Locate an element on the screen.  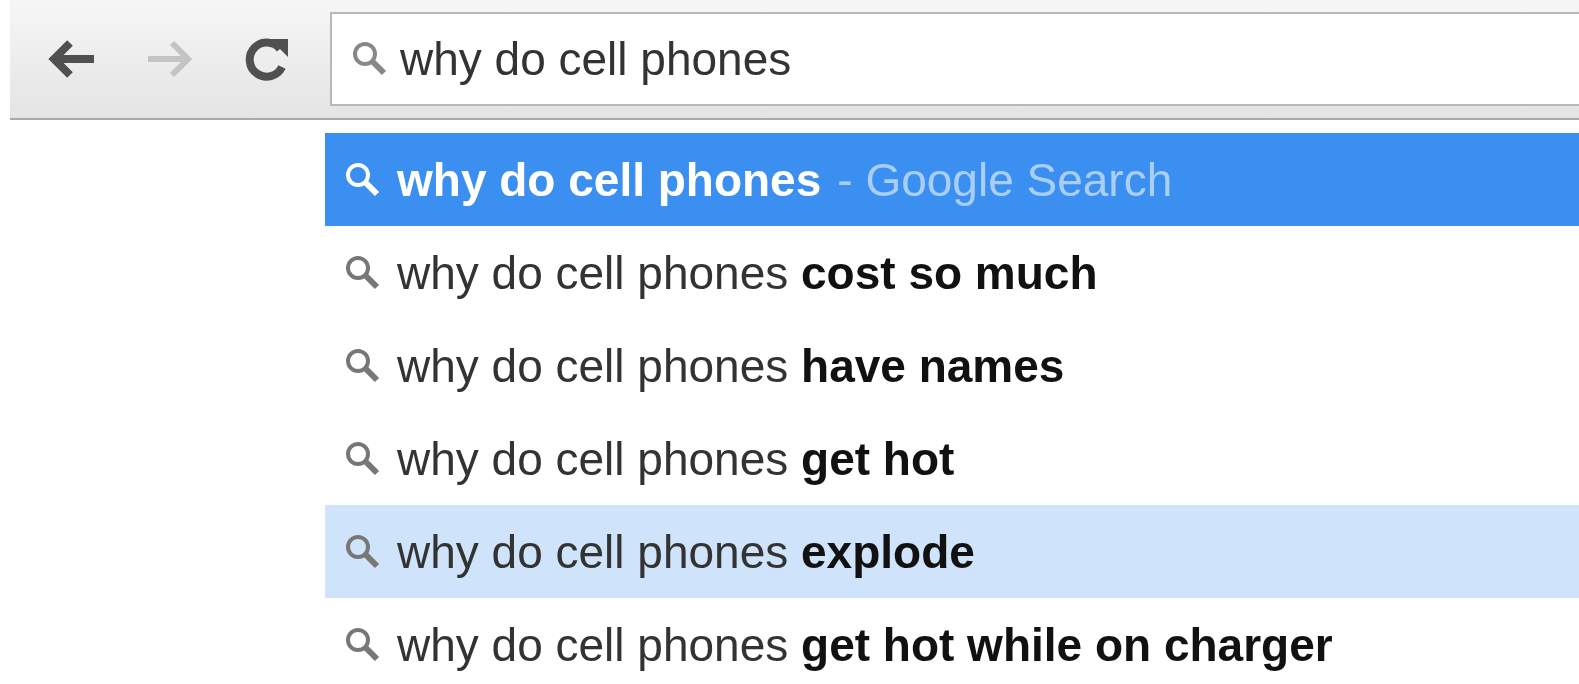
address-bar: why do cell phones is located at coordinates (954, 59).